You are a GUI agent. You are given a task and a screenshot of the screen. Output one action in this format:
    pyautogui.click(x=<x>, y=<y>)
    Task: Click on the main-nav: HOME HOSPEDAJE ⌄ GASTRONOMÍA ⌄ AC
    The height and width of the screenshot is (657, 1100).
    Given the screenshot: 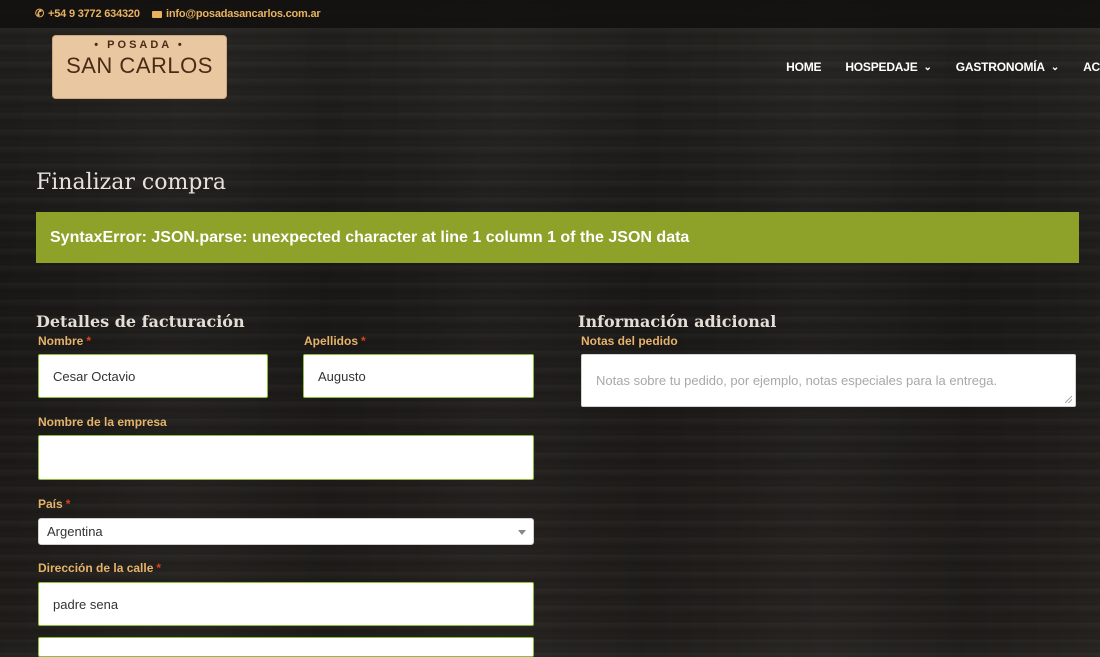 What is the action you would take?
    pyautogui.click(x=943, y=67)
    